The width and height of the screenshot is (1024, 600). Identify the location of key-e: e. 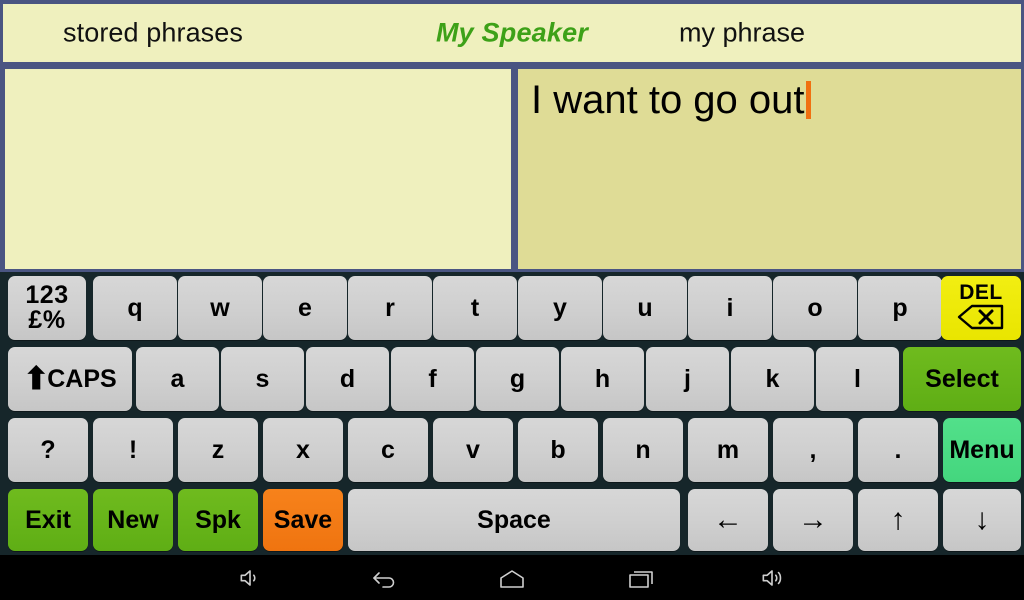
(305, 308).